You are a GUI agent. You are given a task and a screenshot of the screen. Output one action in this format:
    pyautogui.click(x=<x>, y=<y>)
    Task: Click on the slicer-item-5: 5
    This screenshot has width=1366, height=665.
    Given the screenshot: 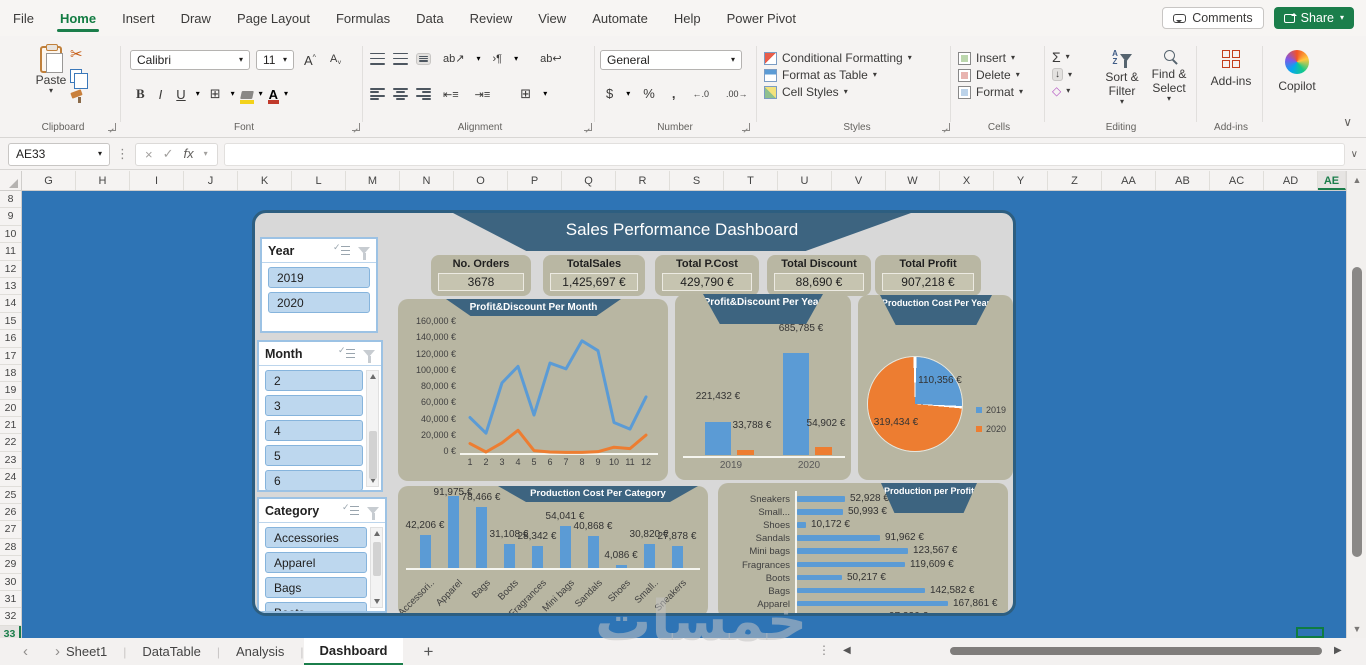 What is the action you would take?
    pyautogui.click(x=314, y=455)
    